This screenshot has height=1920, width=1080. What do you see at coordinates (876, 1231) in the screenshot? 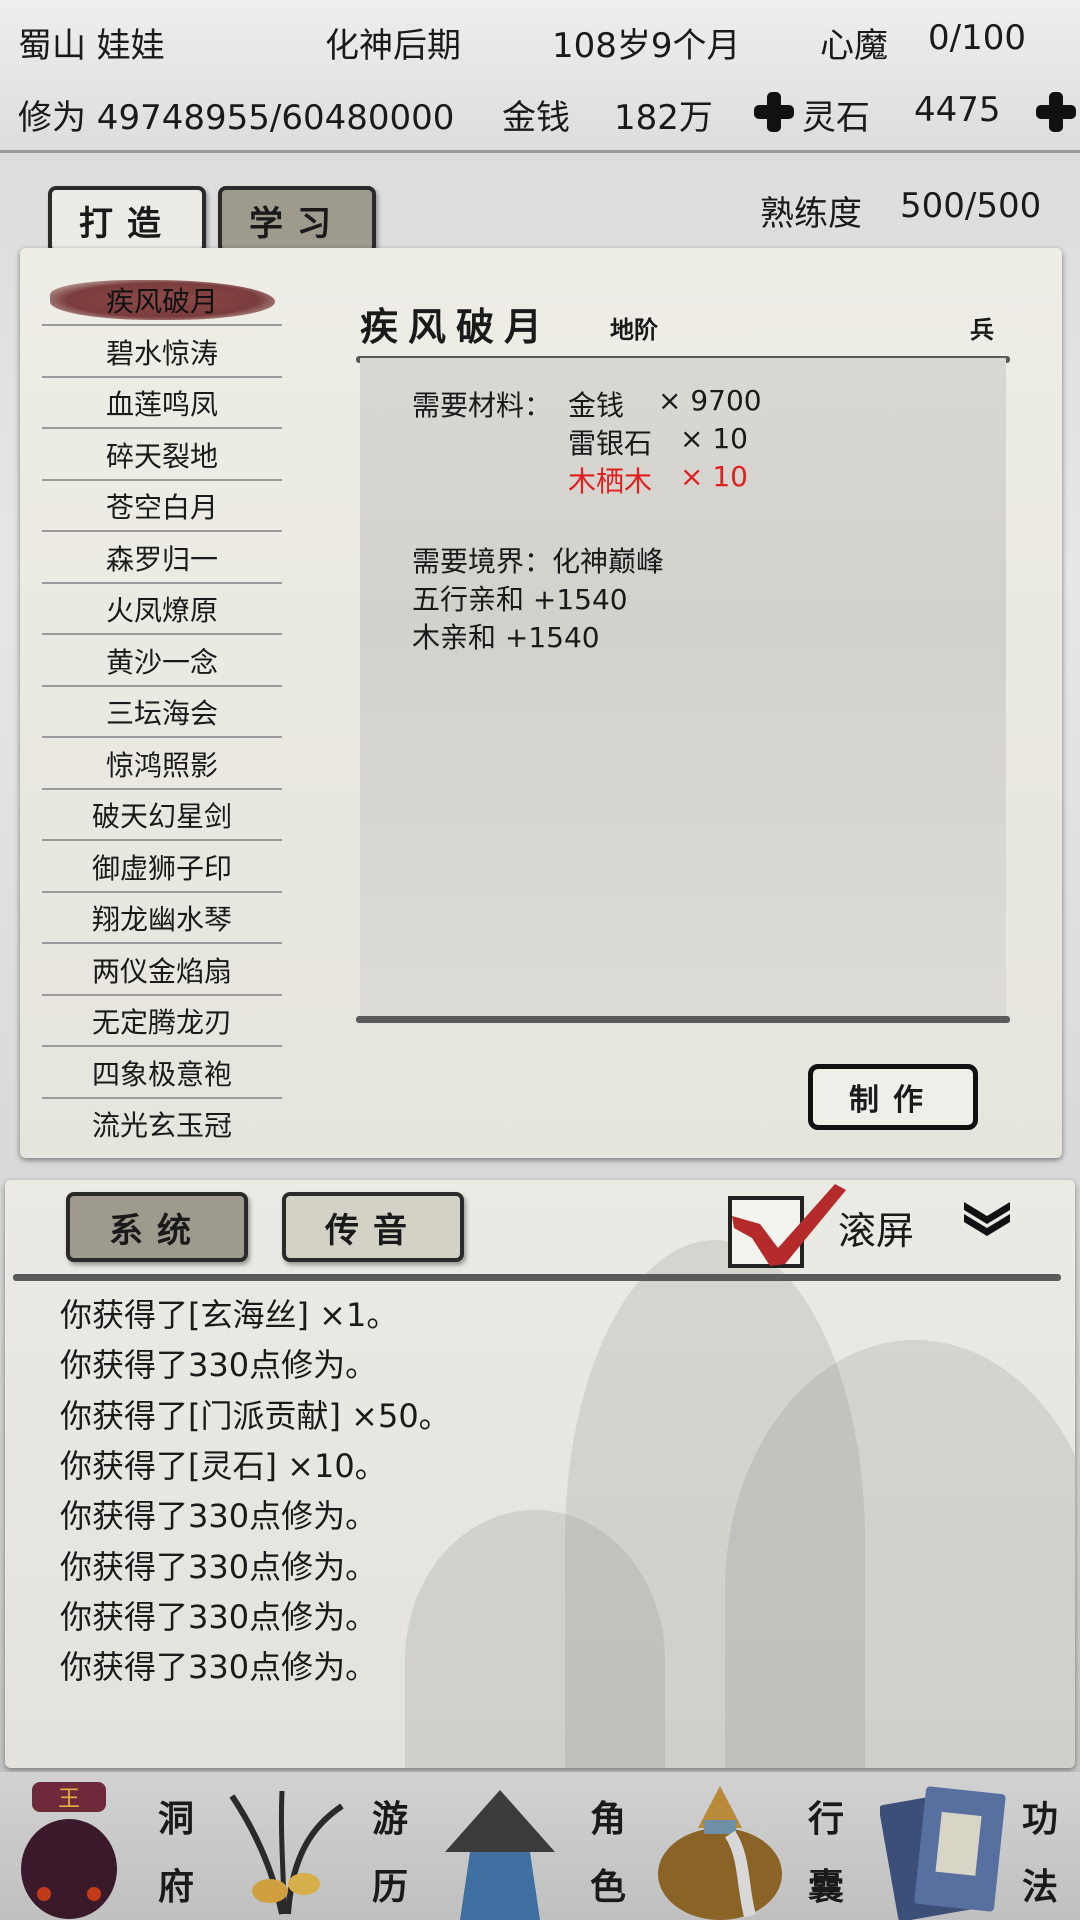
I see `scroll-label: 滚屏` at bounding box center [876, 1231].